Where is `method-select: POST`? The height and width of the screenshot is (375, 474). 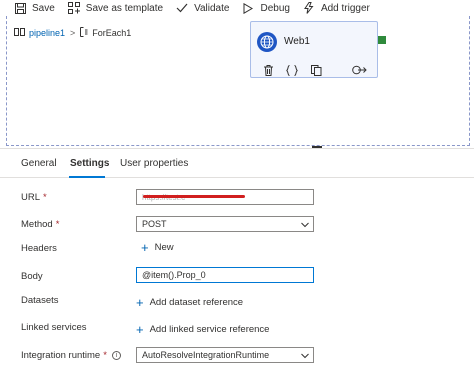
method-select: POST is located at coordinates (225, 224).